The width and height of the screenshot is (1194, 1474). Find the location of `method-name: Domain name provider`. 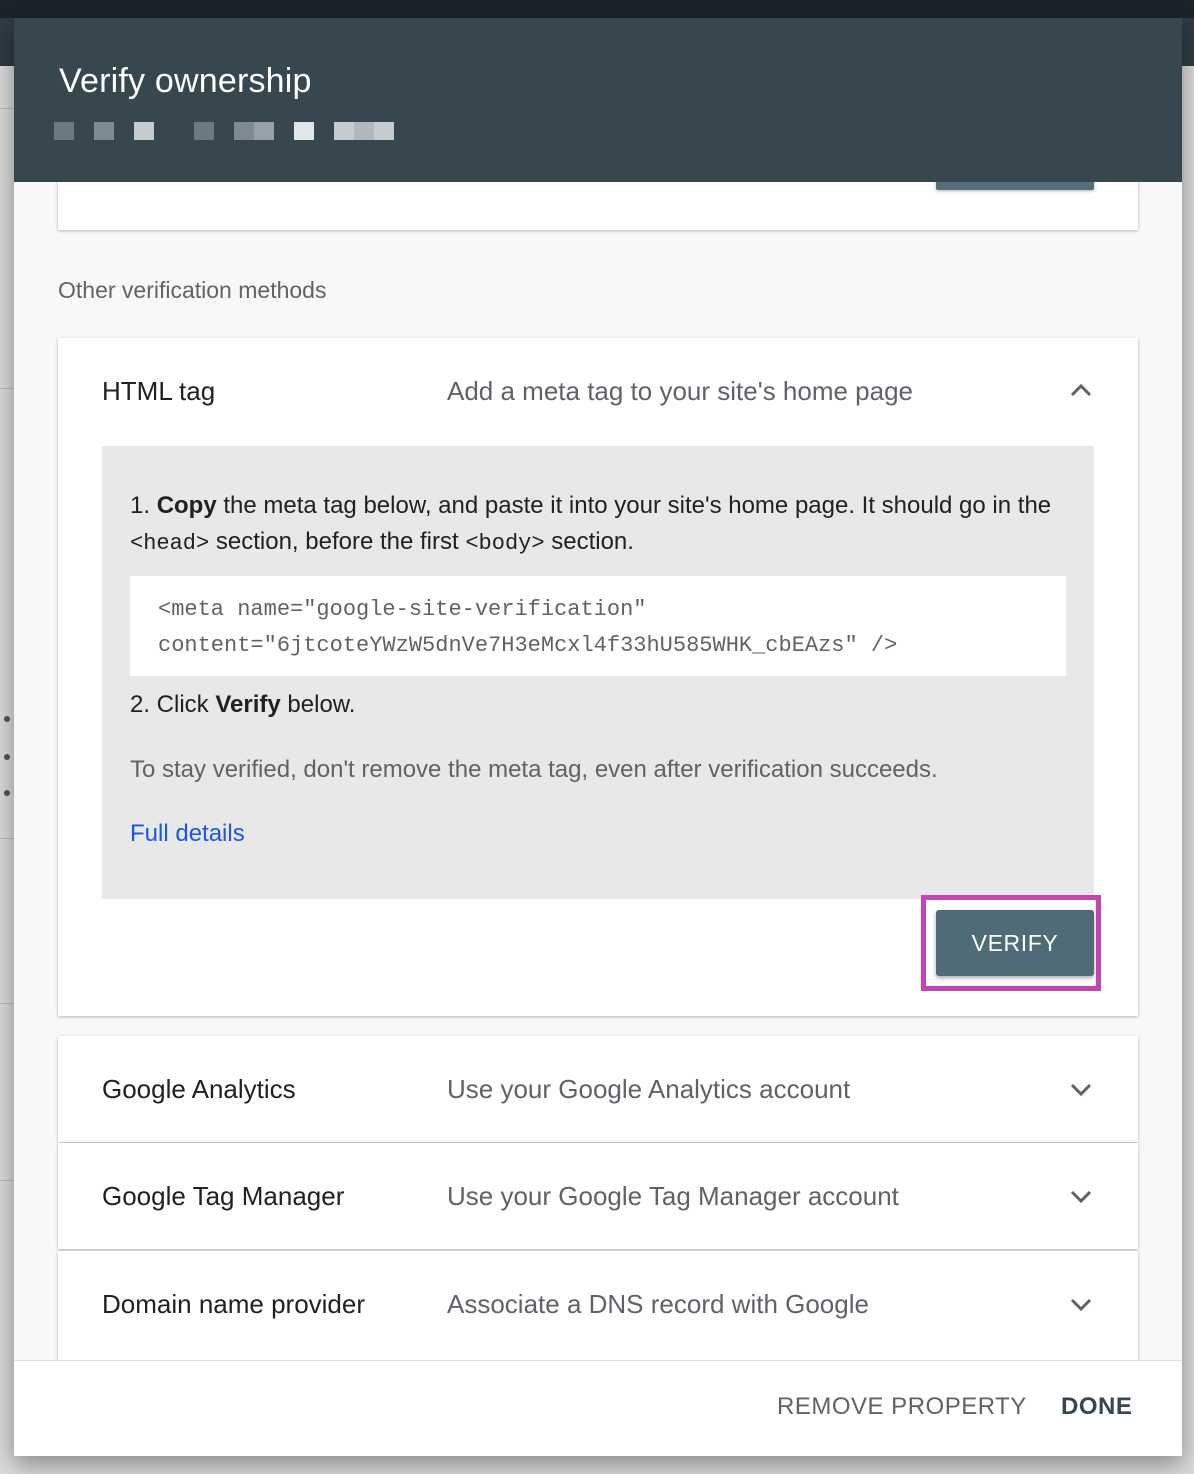

method-name: Domain name provider is located at coordinates (234, 1304).